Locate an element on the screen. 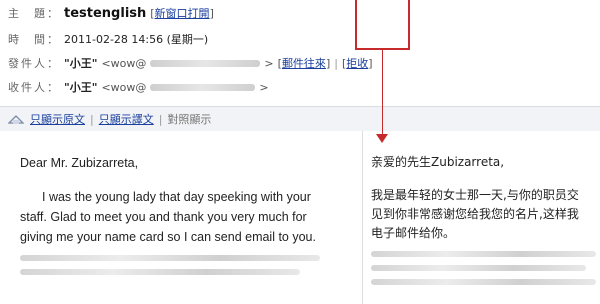 The height and width of the screenshot is (304, 600). from-value-wrap: "小王" <wow@ > [郵件往來] | [拒收] is located at coordinates (218, 63).